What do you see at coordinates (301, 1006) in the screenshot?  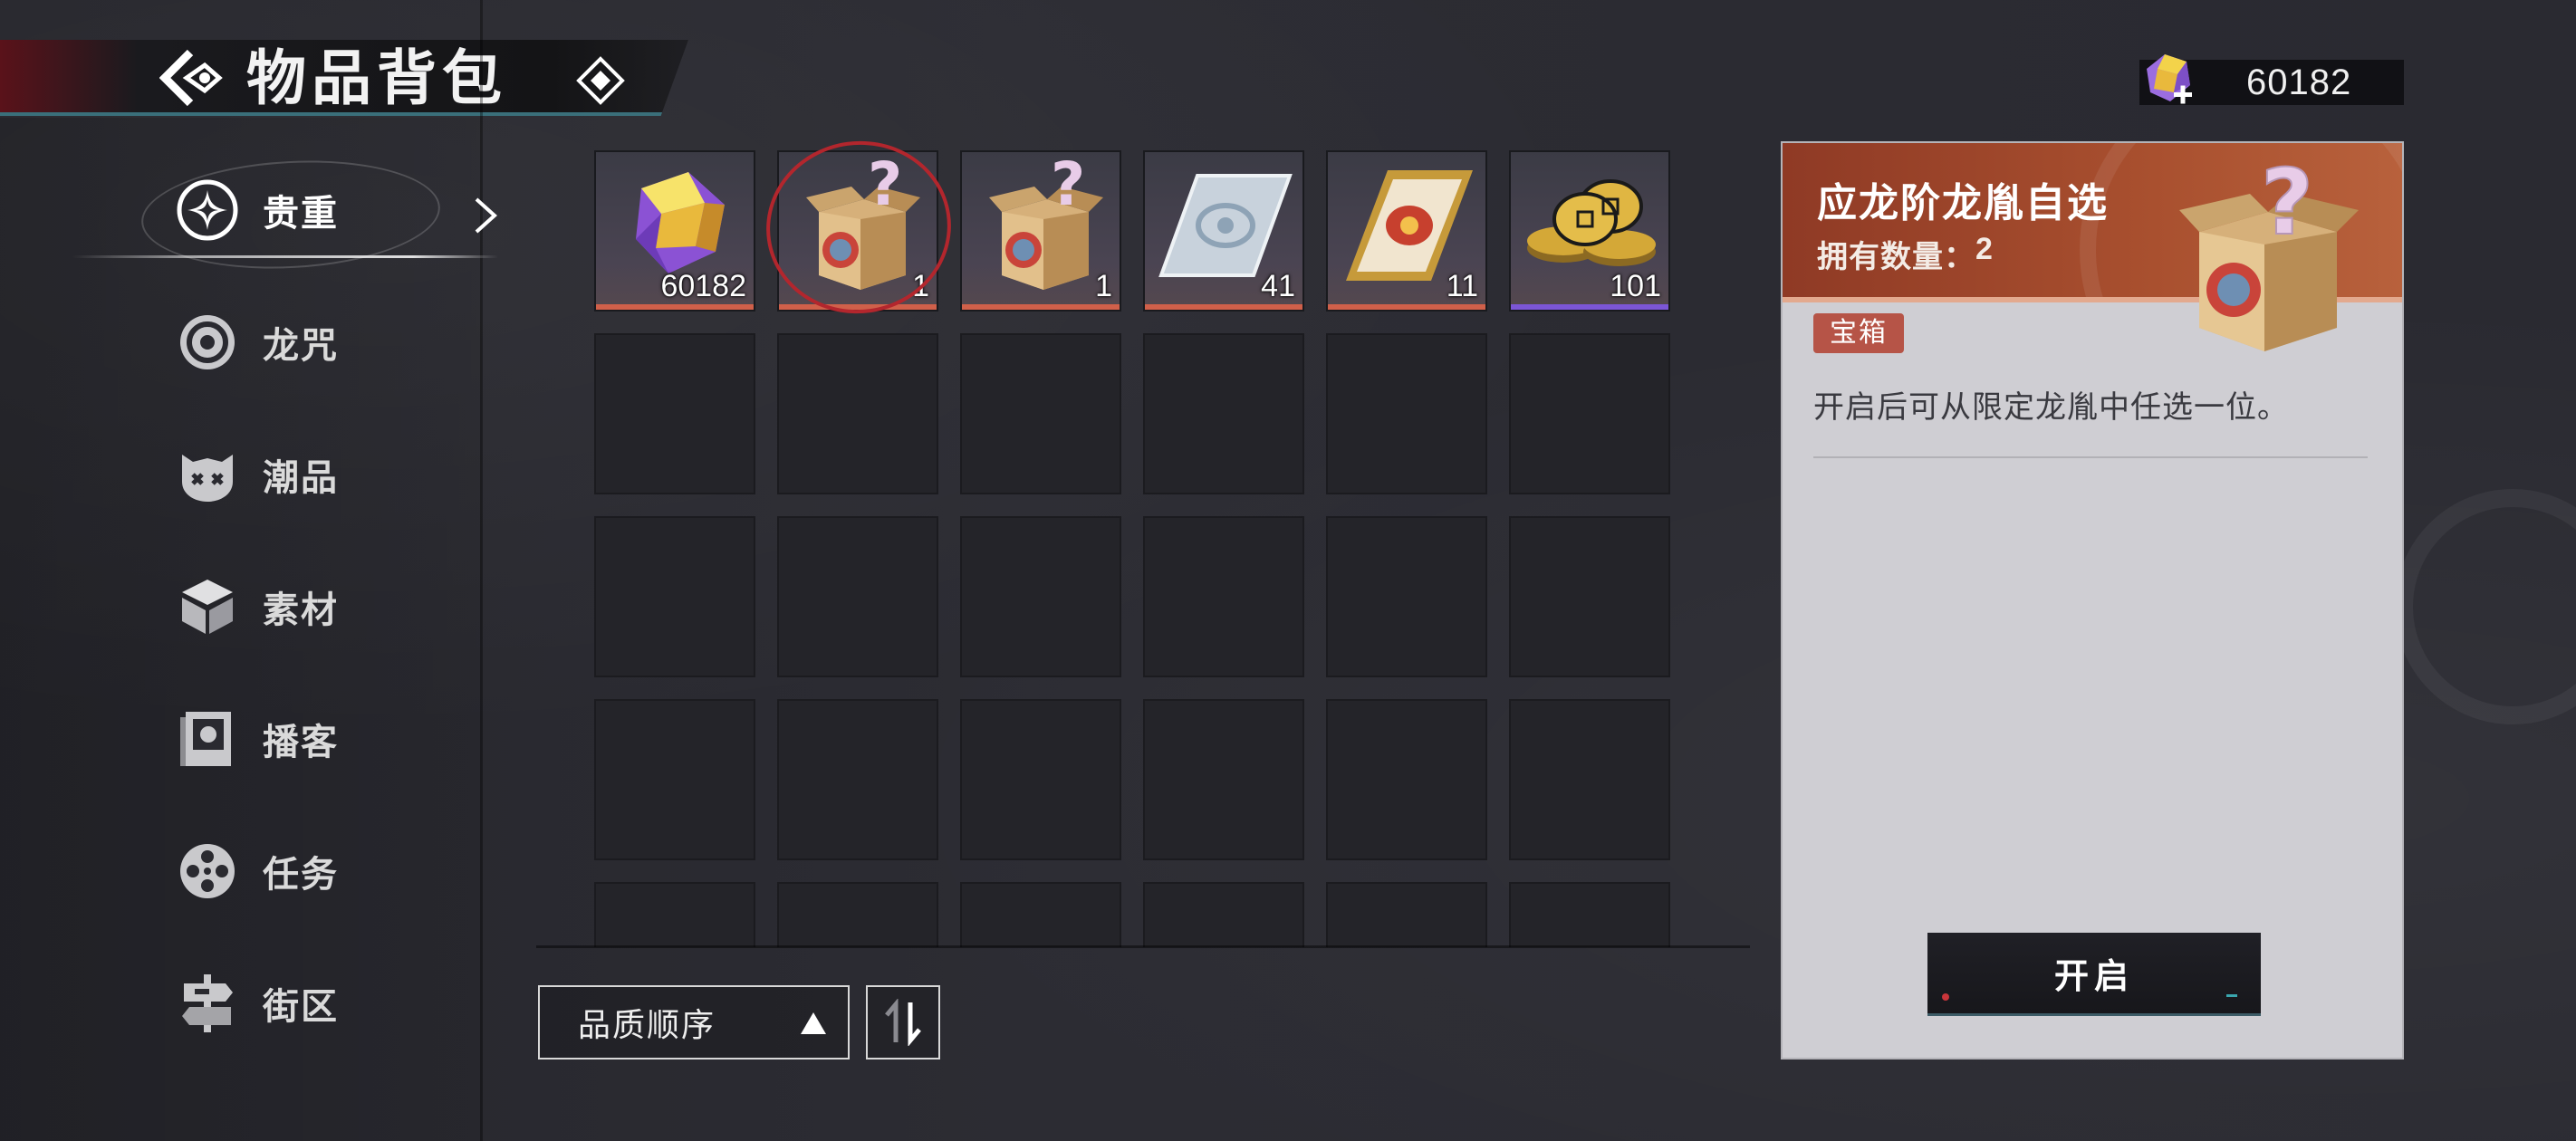 I see `sidebar-item-label: 街区` at bounding box center [301, 1006].